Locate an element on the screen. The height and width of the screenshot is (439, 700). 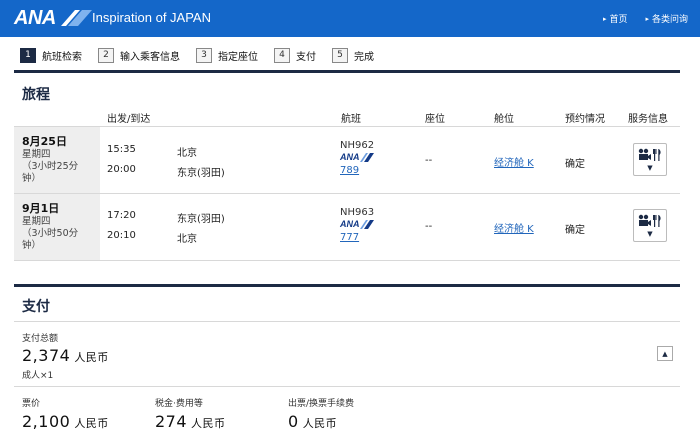
collapse-button: ▲ is located at coordinates (665, 353).